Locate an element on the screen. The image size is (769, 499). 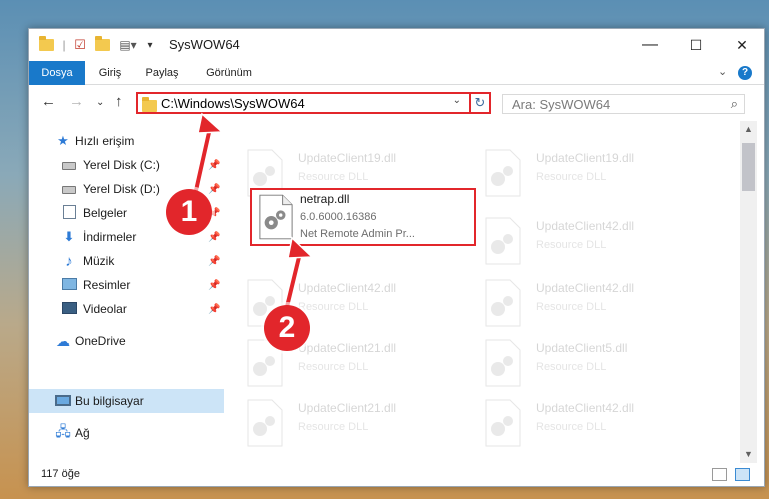
back-button: ← is located at coordinates (48, 101).